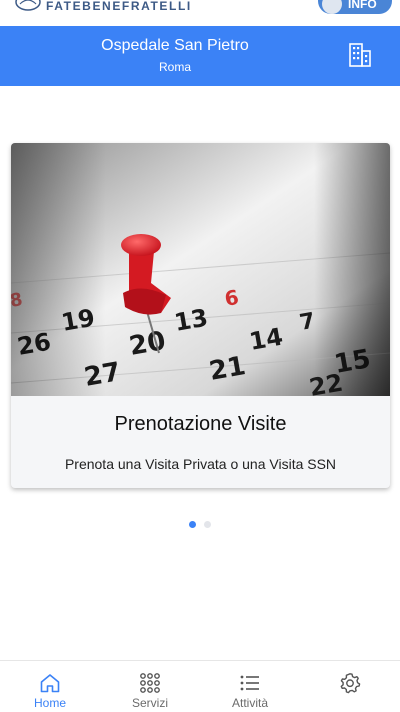  I want to click on carousel-pagination, so click(200, 524).